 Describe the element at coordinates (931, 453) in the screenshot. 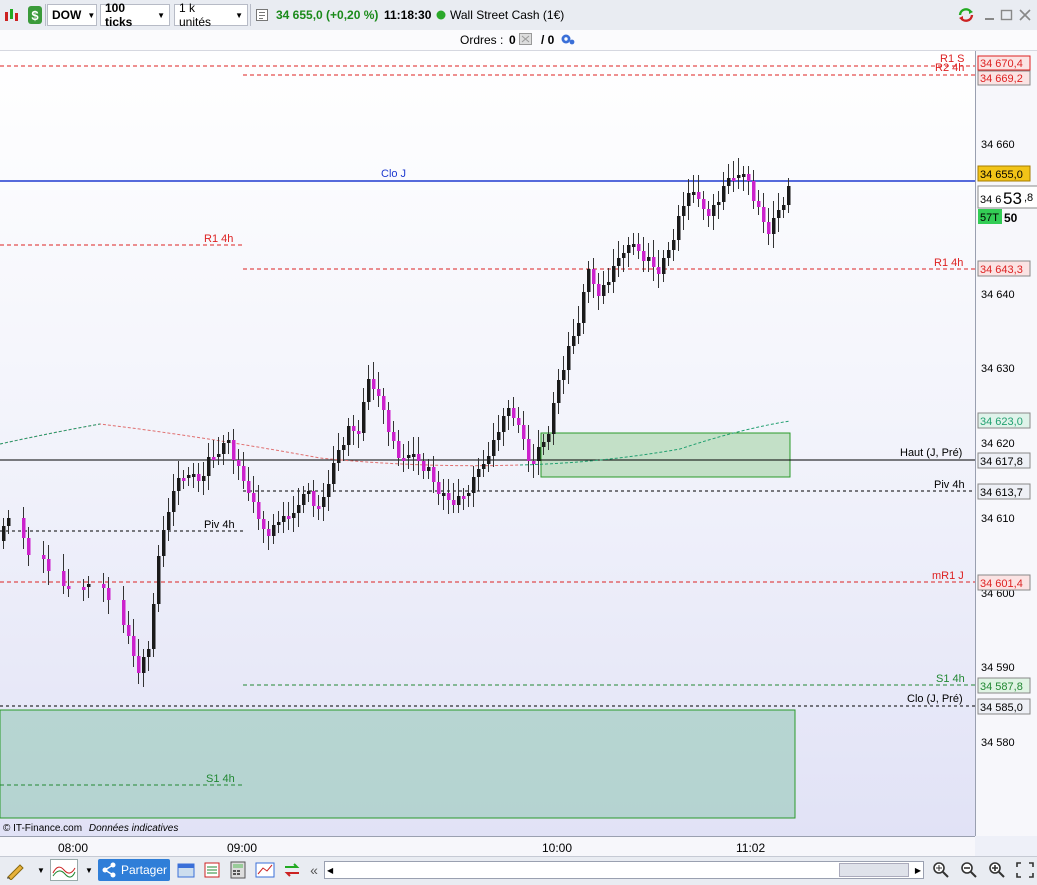

I see `haut-label: Haut (J, Pré)` at that location.